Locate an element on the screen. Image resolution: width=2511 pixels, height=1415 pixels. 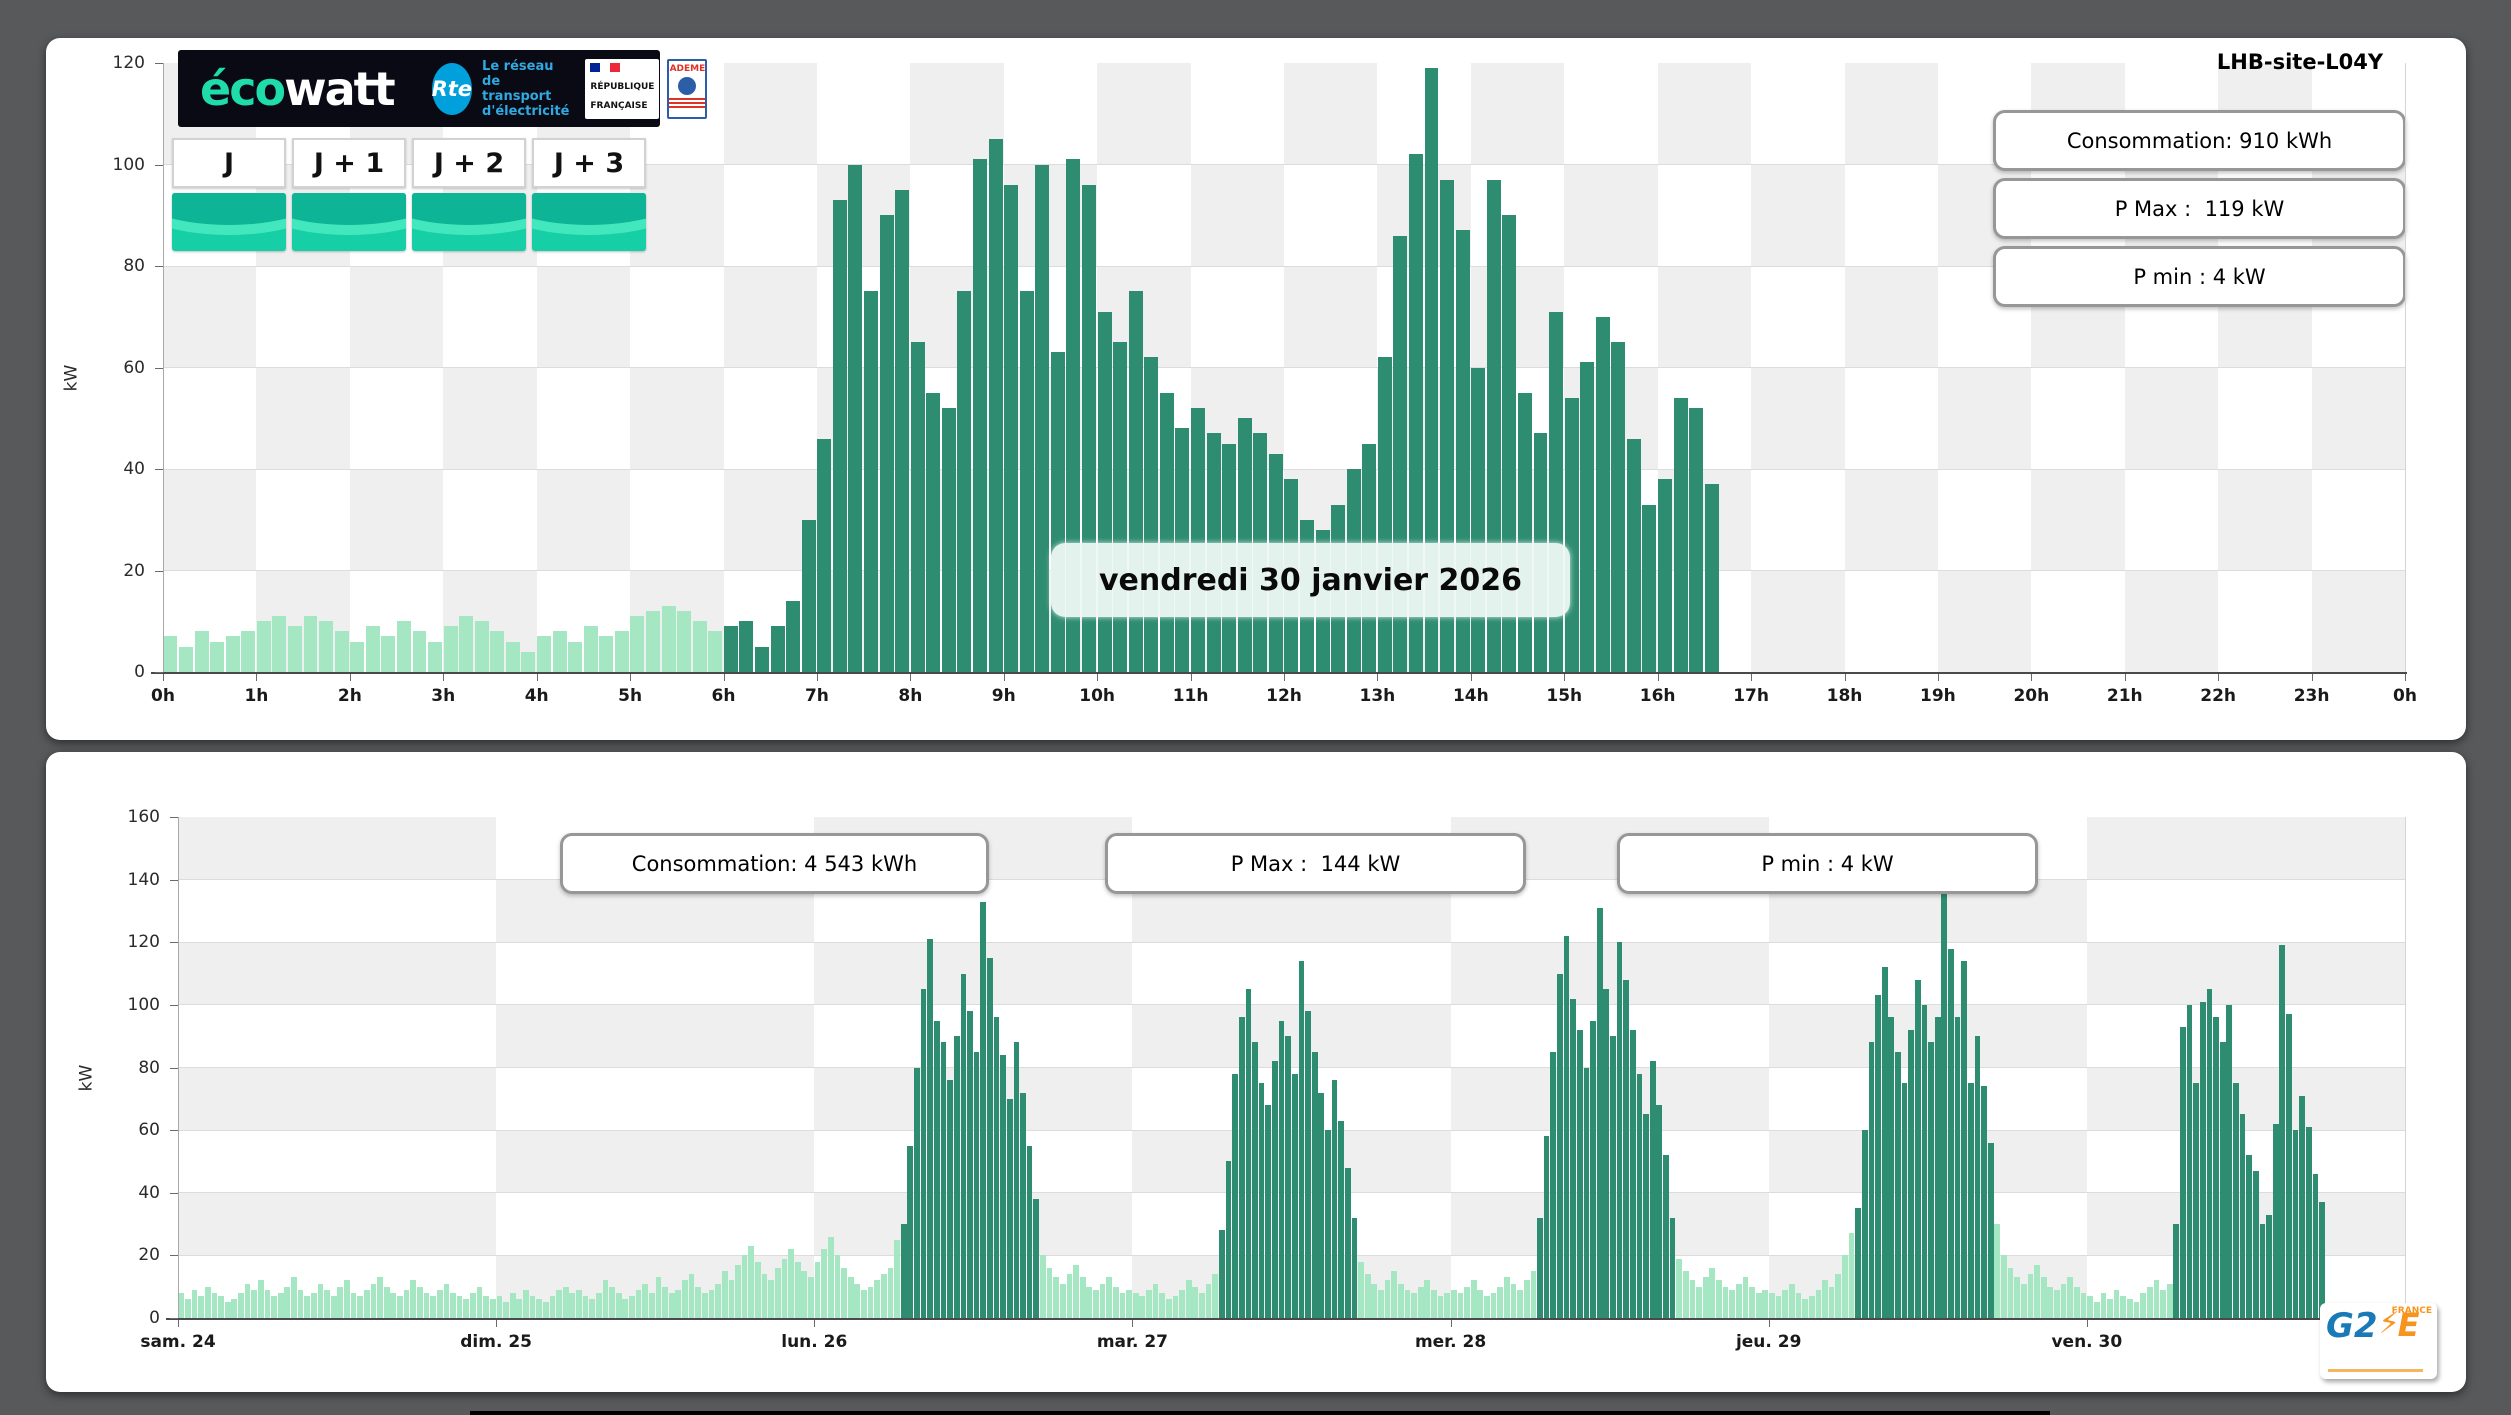
x-tick-label: lun. 26 is located at coordinates (814, 1342).